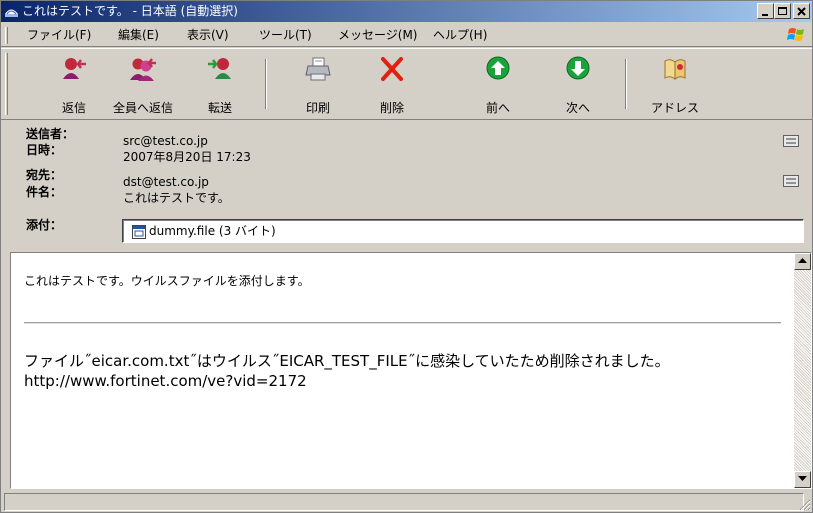 The height and width of the screenshot is (513, 813). What do you see at coordinates (802, 370) in the screenshot?
I see `vertical-scrollbar` at bounding box center [802, 370].